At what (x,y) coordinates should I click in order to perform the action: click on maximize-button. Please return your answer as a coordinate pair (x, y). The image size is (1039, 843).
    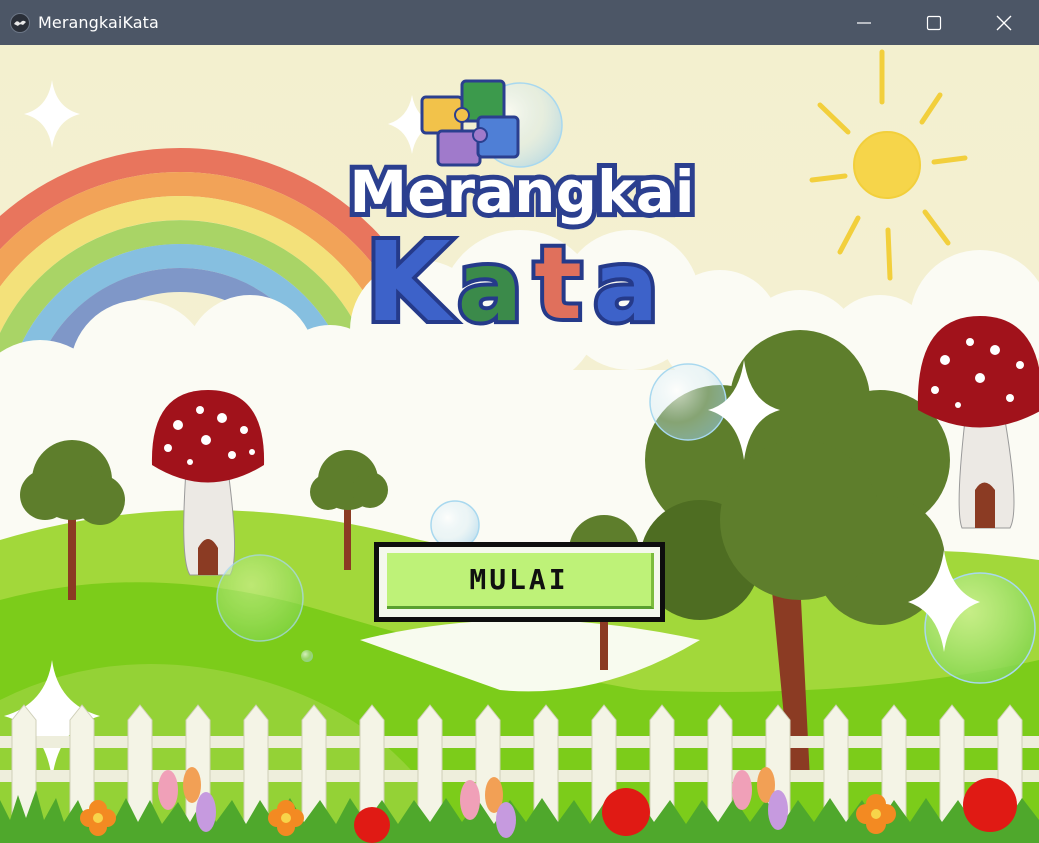
    Looking at the image, I should click on (934, 22).